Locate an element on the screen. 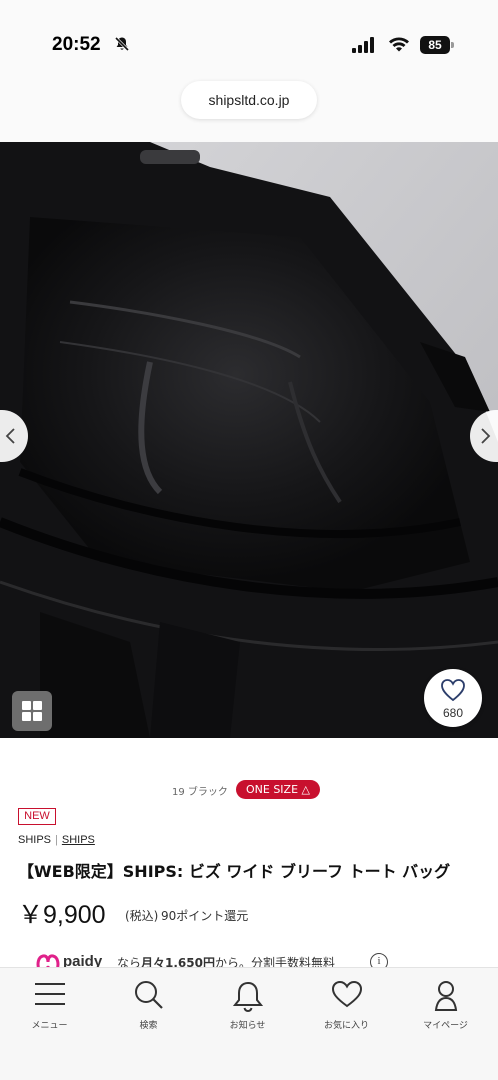 Image resolution: width=498 pixels, height=1080 pixels. bell-off-icon is located at coordinates (122, 46).